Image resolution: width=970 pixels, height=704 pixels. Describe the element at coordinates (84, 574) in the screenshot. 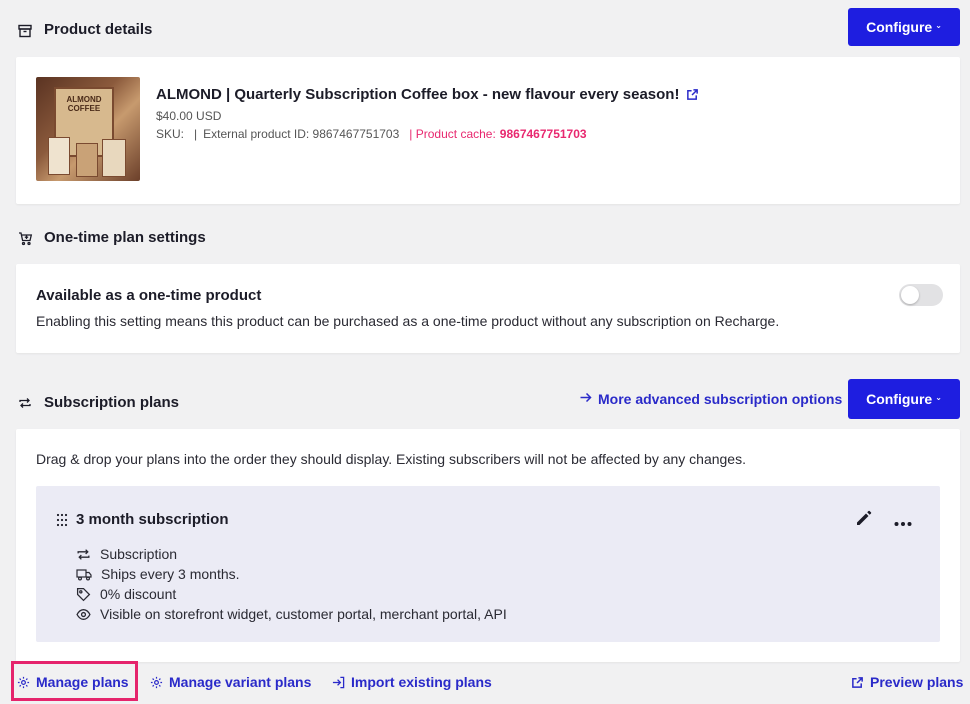

I see `truck-icon` at that location.